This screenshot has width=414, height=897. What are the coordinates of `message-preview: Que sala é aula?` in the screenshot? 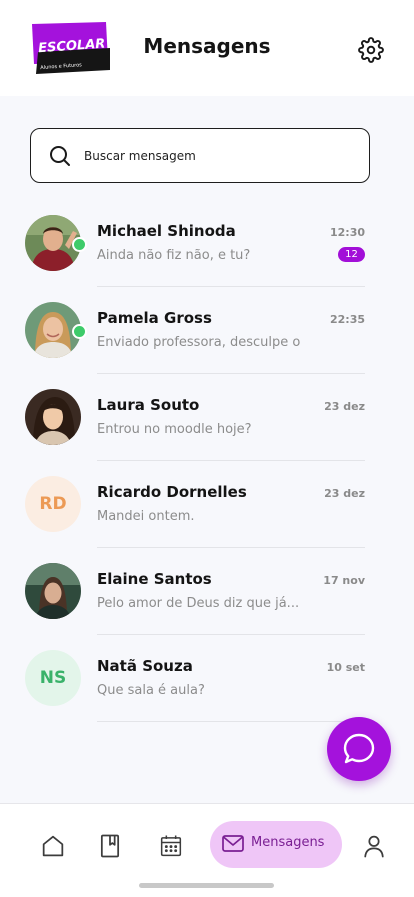 It's located at (151, 690).